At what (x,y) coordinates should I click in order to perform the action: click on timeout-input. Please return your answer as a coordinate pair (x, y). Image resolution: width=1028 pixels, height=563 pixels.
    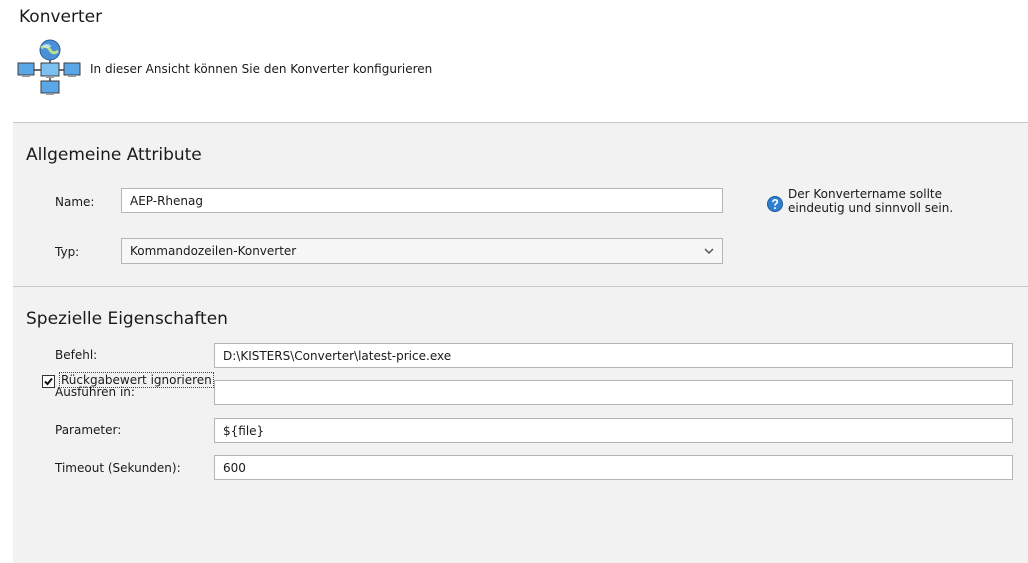
    Looking at the image, I should click on (613, 467).